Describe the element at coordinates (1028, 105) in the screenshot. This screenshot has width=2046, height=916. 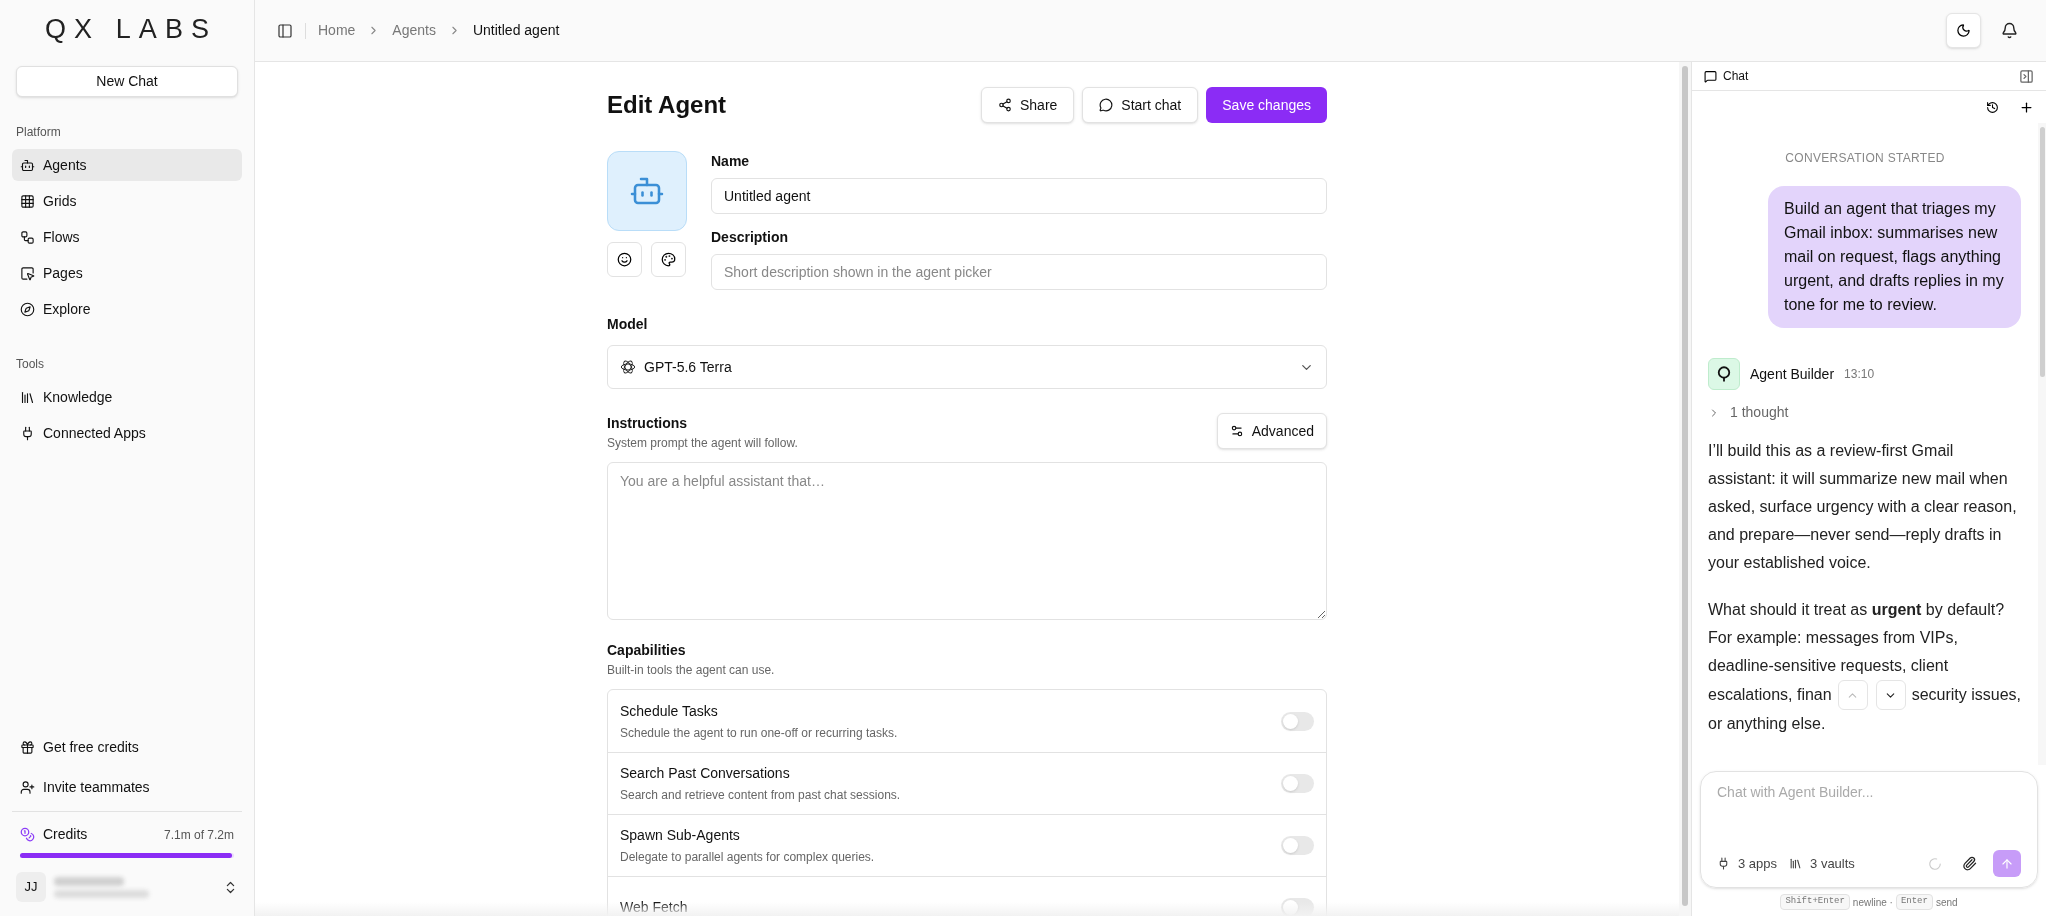
I see `action-button: Share` at that location.